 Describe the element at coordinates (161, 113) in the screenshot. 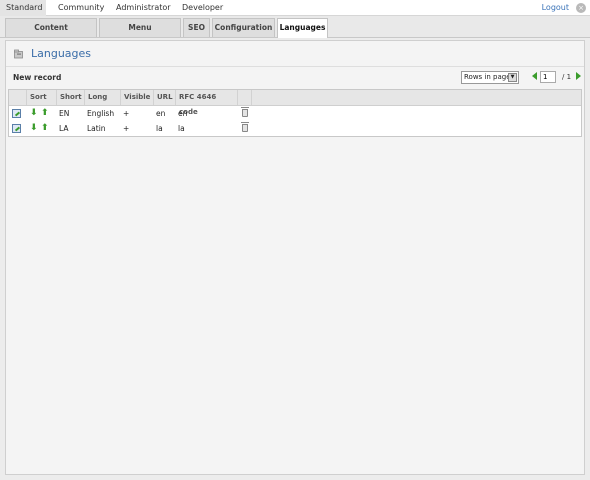

I see `cell-url: en` at that location.